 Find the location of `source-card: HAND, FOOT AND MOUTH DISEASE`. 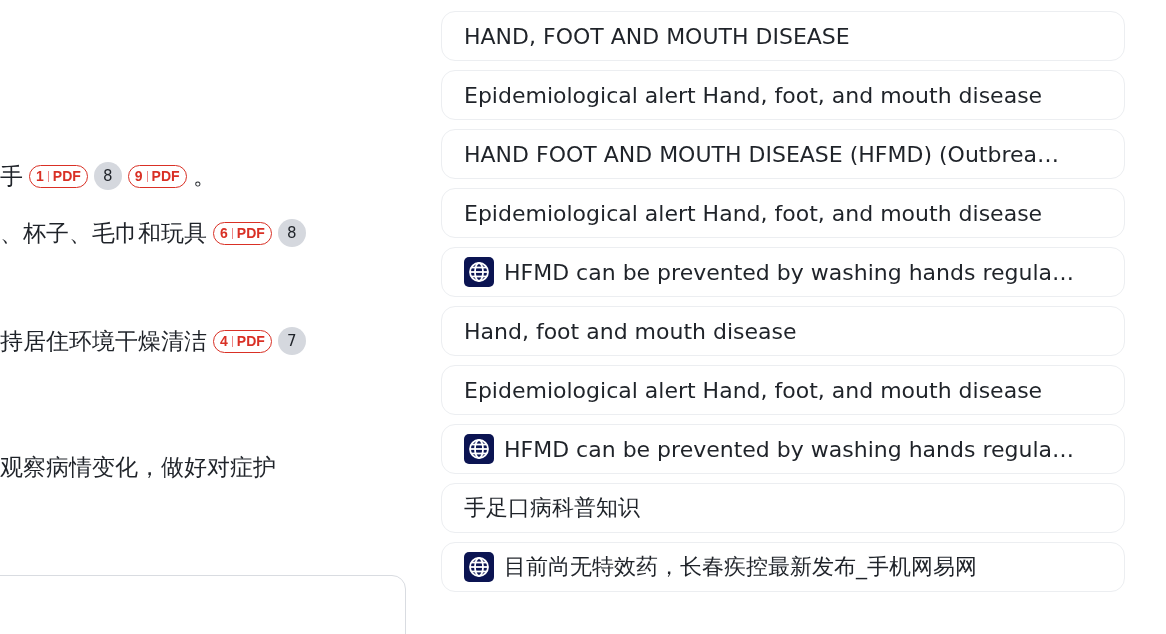

source-card: HAND, FOOT AND MOUTH DISEASE is located at coordinates (783, 36).